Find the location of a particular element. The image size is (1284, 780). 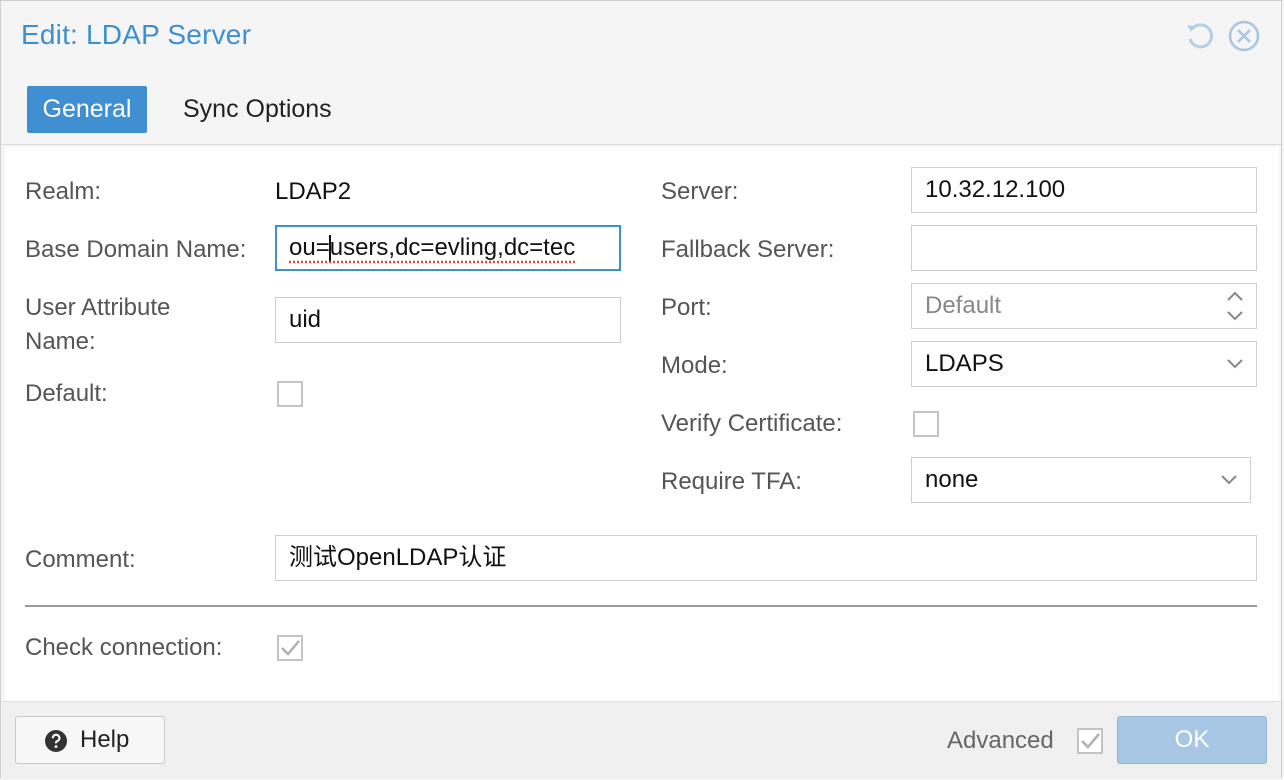

question-circle-icon is located at coordinates (56, 741).